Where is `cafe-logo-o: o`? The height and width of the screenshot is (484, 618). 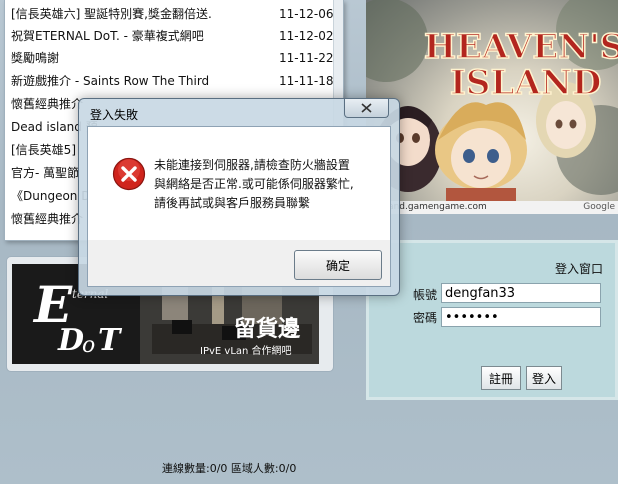
cafe-logo-o: o is located at coordinates (88, 345).